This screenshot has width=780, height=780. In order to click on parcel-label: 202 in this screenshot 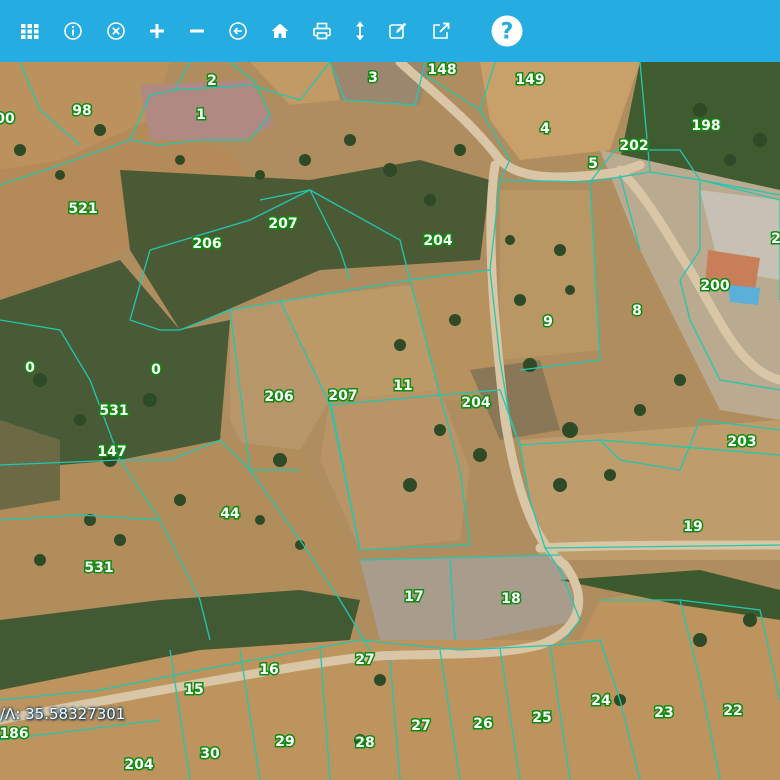, I will do `click(634, 146)`.